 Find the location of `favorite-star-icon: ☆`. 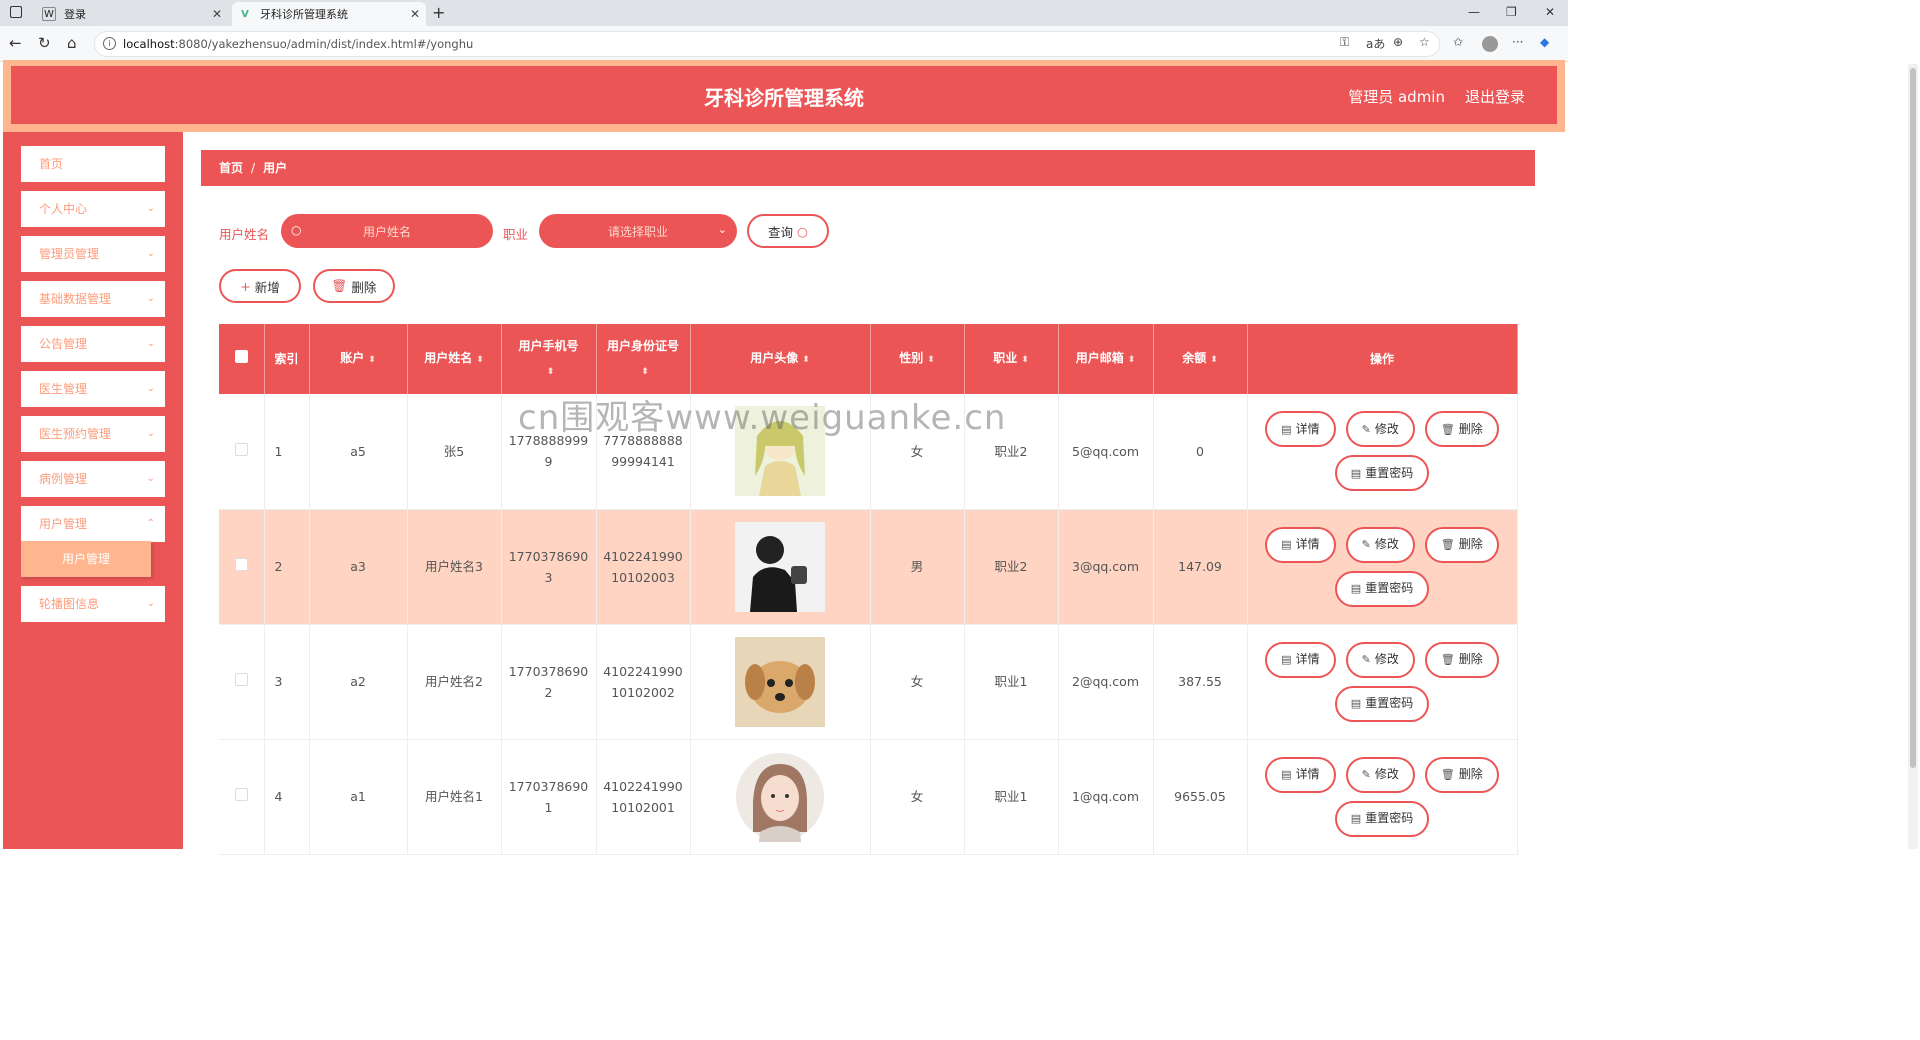

favorite-star-icon: ☆ is located at coordinates (1424, 42).